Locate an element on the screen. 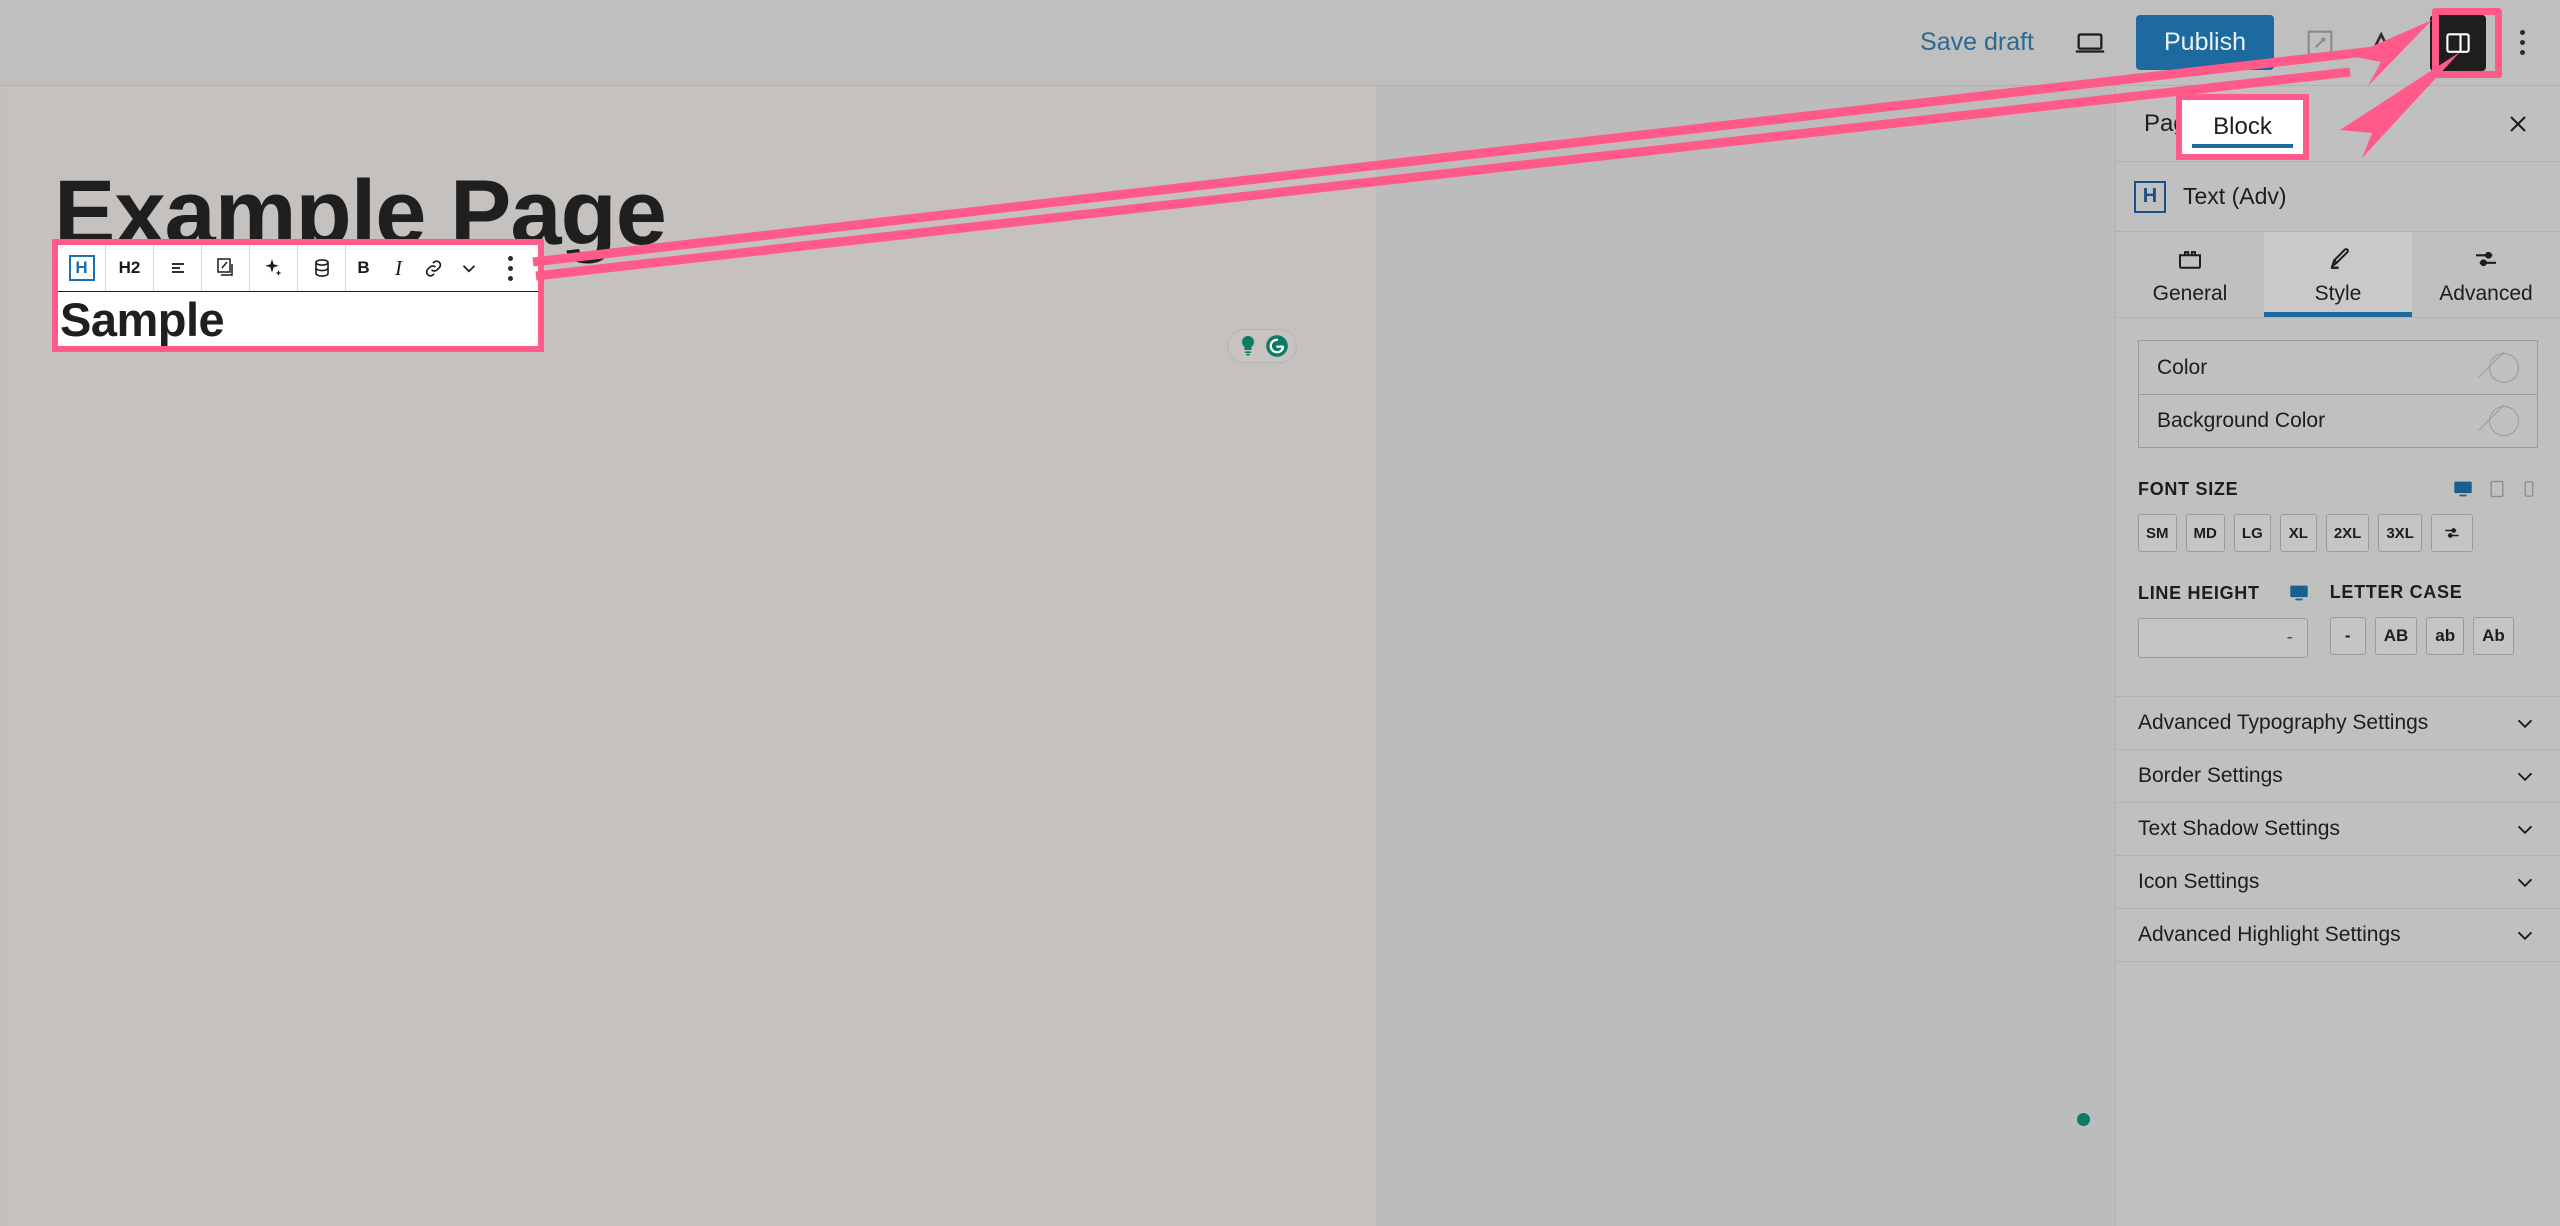  selected-block-info: H Text (Adv) is located at coordinates (2338, 197).